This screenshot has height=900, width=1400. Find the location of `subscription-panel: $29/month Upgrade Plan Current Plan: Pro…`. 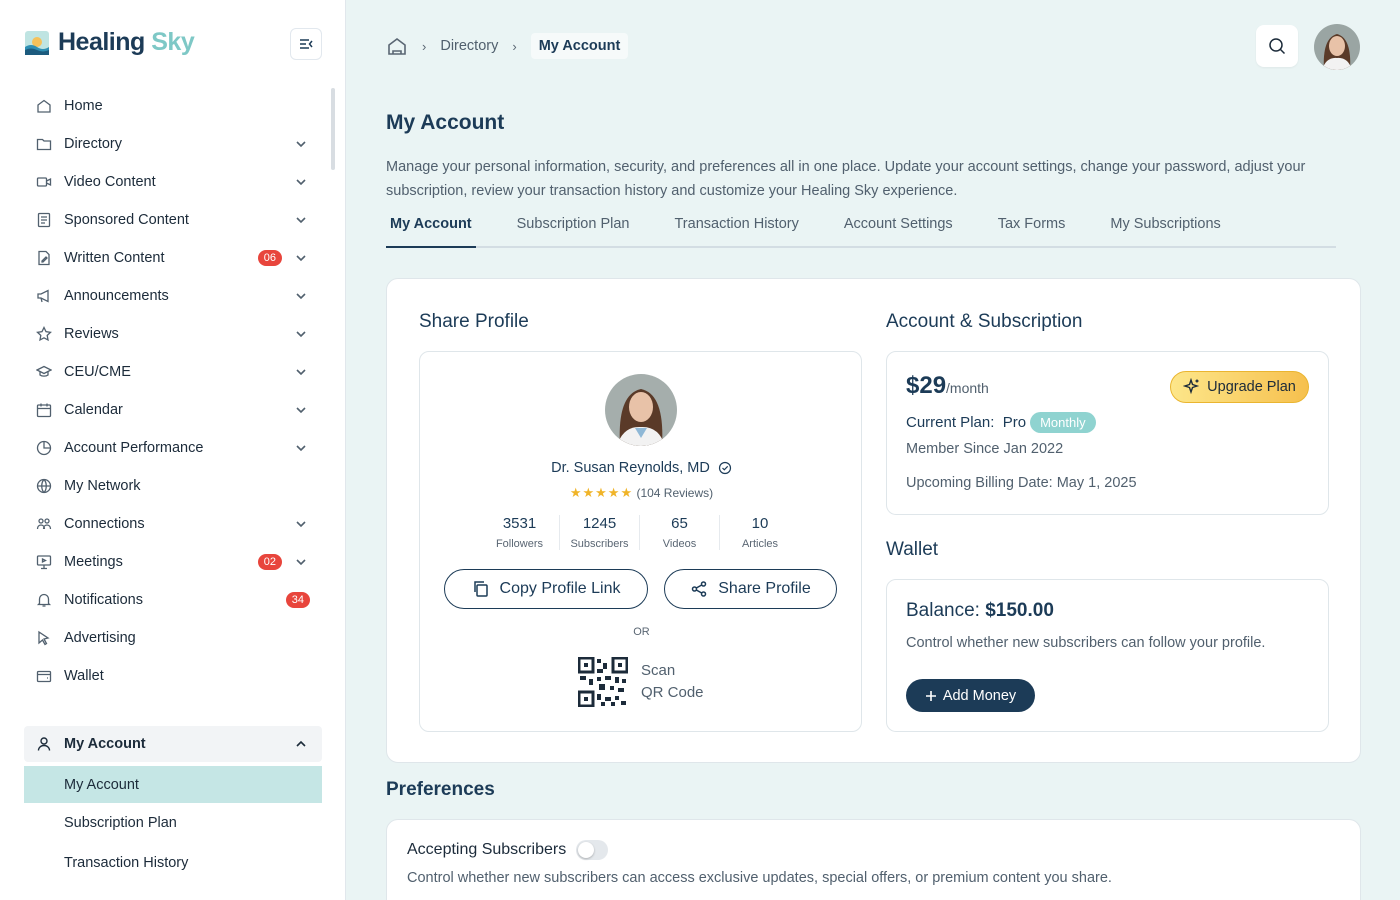

subscription-panel: $29/month Upgrade Plan Current Plan: Pro… is located at coordinates (1107, 433).